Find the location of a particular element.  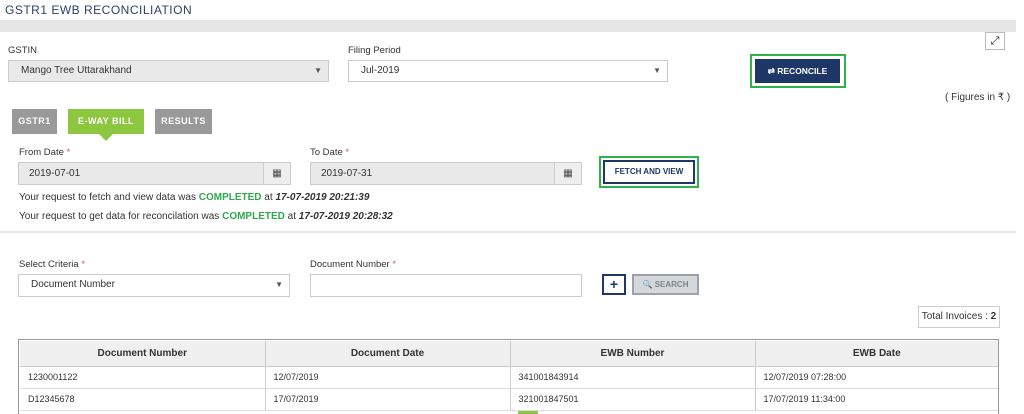

to-date-label: To Date * is located at coordinates (330, 152).